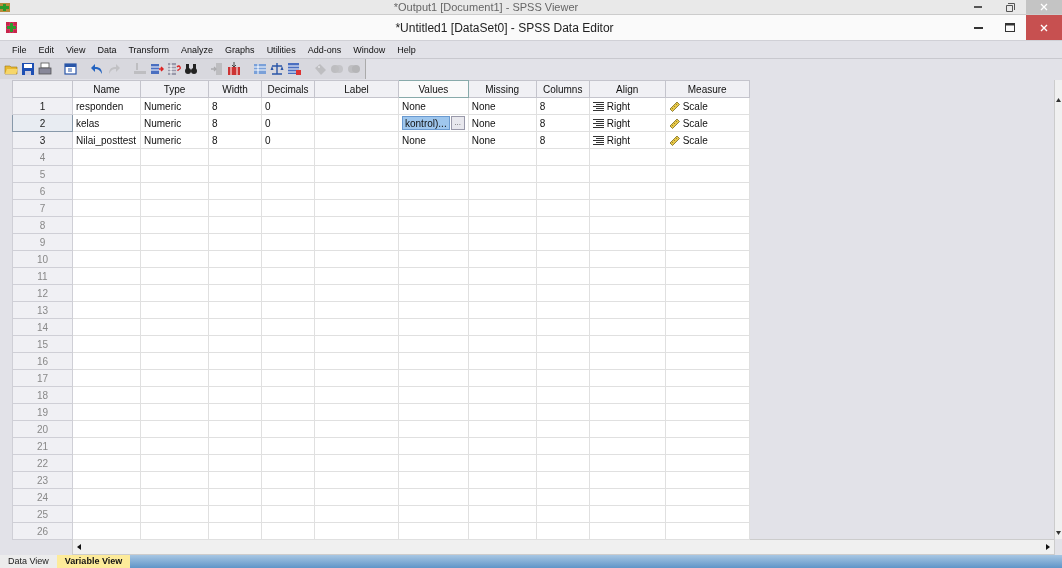  I want to click on menu-item: File, so click(19, 49).